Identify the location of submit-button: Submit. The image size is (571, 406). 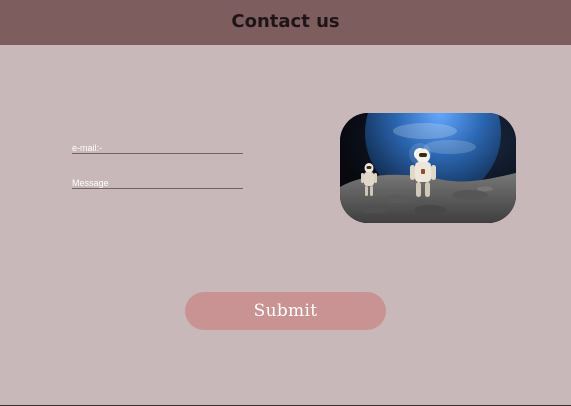
(285, 311).